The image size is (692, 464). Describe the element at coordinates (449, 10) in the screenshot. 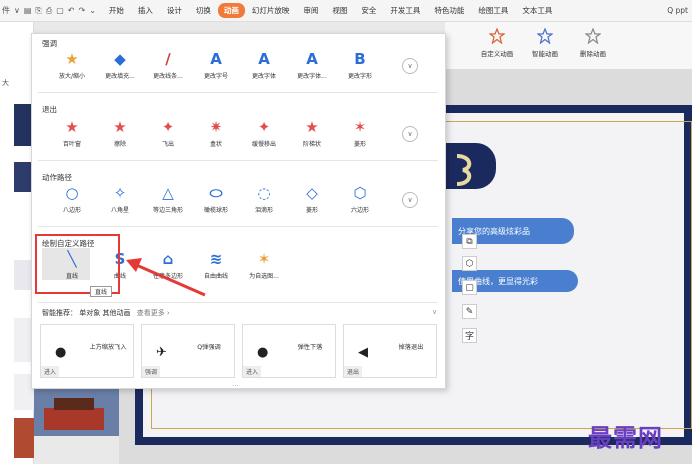

I see `tab-10: 特色功能` at that location.